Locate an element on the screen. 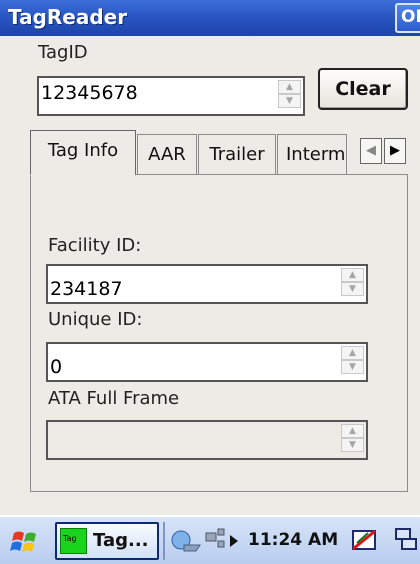 The height and width of the screenshot is (564, 420). window-title: TagReader is located at coordinates (68, 17).